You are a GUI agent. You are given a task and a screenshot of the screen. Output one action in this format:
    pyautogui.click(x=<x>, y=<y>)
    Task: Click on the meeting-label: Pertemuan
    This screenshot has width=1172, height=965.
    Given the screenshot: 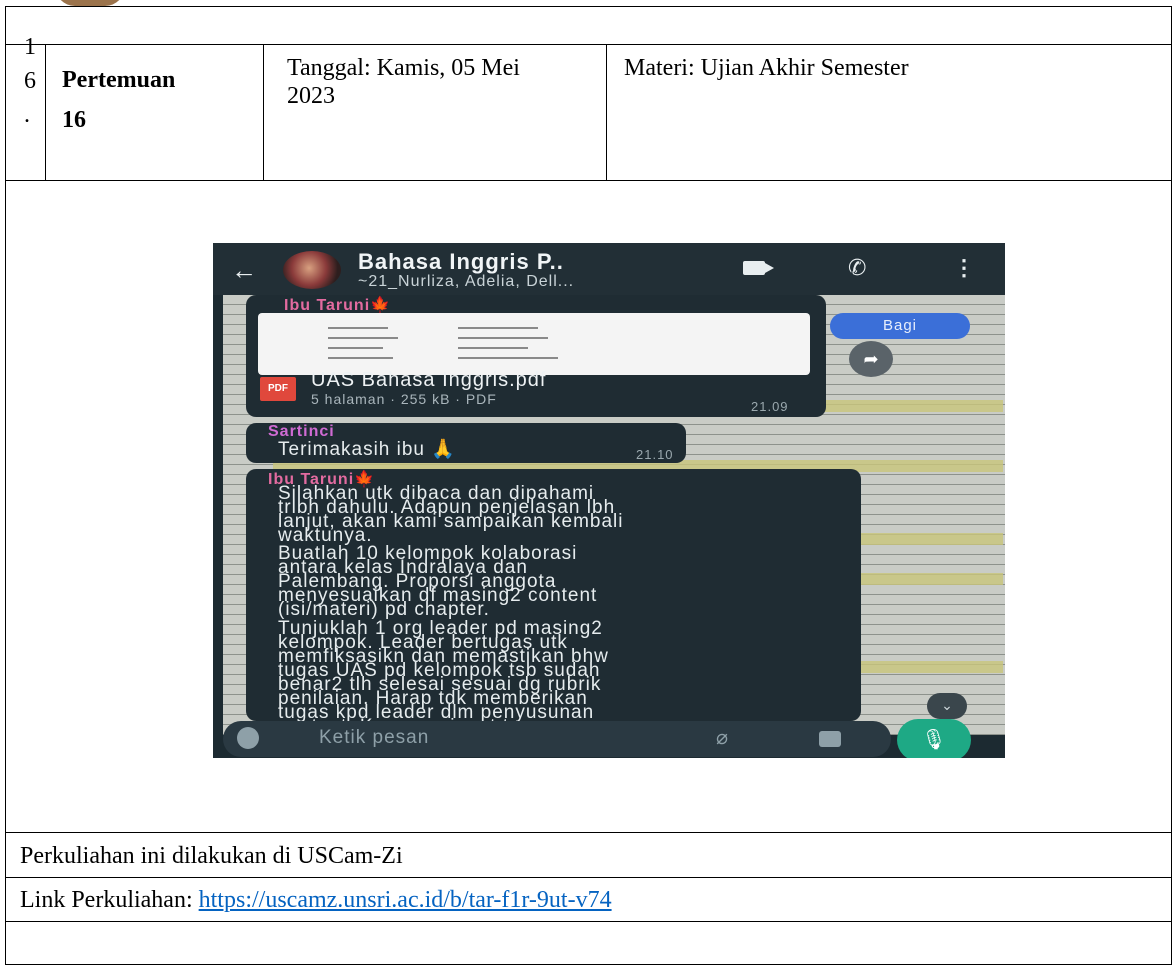 What is the action you would take?
    pyautogui.click(x=119, y=80)
    